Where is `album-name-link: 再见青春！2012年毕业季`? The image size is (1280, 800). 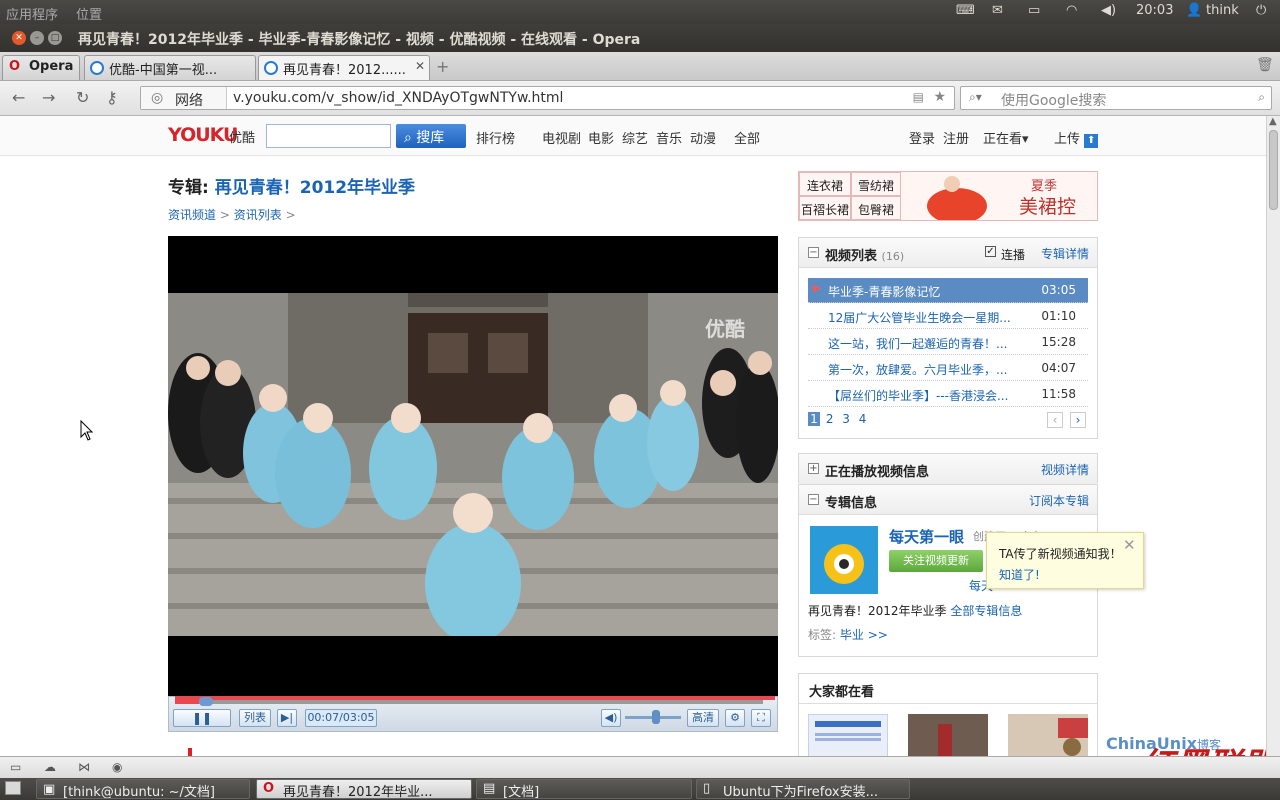
album-name-link: 再见青春！2012年毕业季 is located at coordinates (315, 188).